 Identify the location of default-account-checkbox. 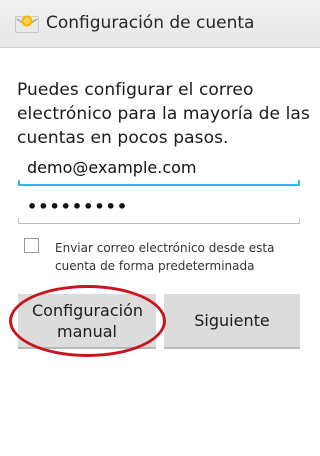
(31, 245).